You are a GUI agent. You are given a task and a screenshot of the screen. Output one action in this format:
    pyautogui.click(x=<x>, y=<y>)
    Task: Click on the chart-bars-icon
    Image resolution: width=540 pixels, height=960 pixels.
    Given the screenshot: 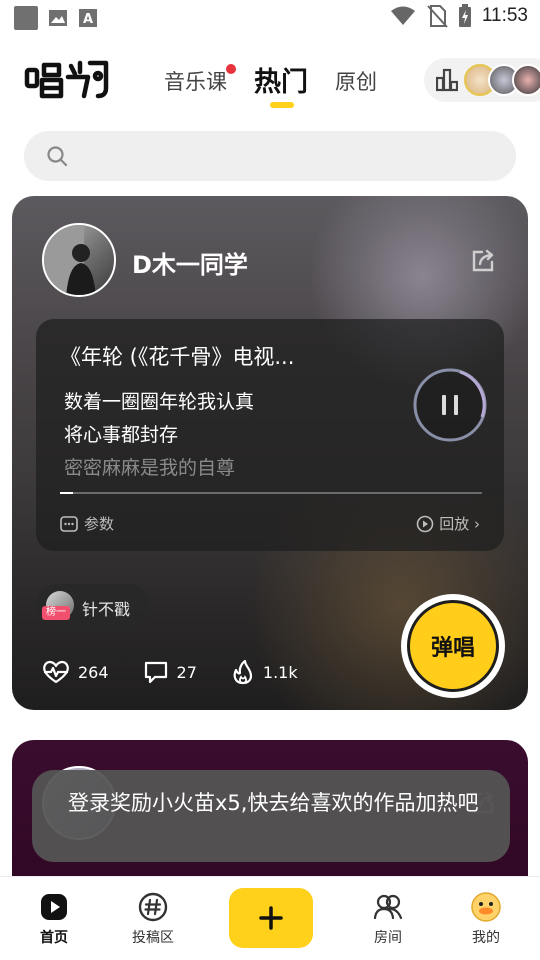 What is the action you would take?
    pyautogui.click(x=447, y=80)
    